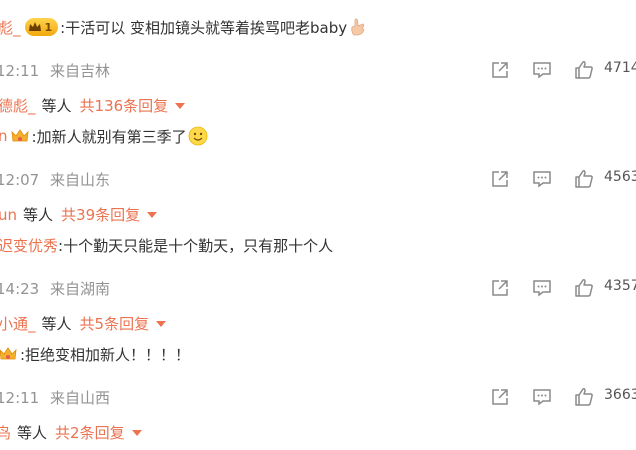  What do you see at coordinates (80, 398) in the screenshot?
I see `comment-location: 来自山西` at bounding box center [80, 398].